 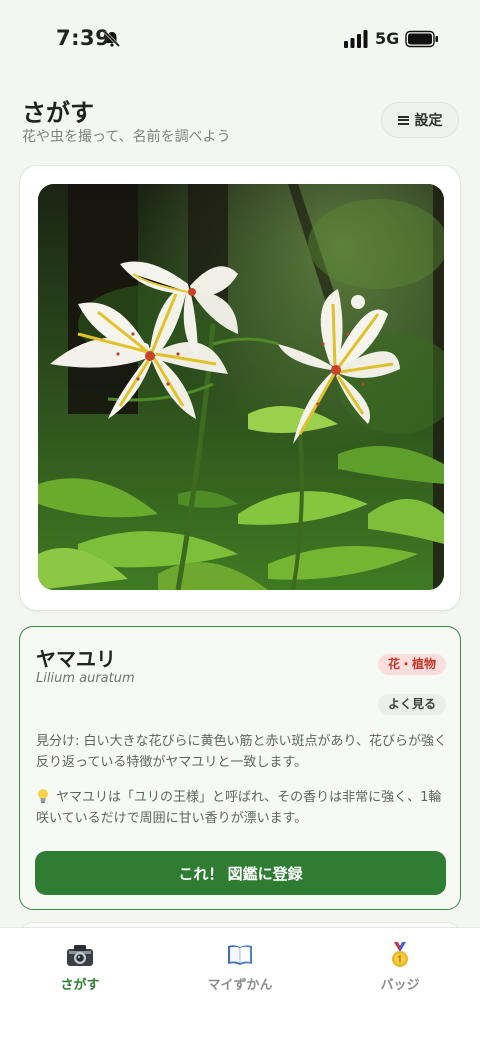 What do you see at coordinates (400, 967) in the screenshot?
I see `tab-badges: バッジ` at bounding box center [400, 967].